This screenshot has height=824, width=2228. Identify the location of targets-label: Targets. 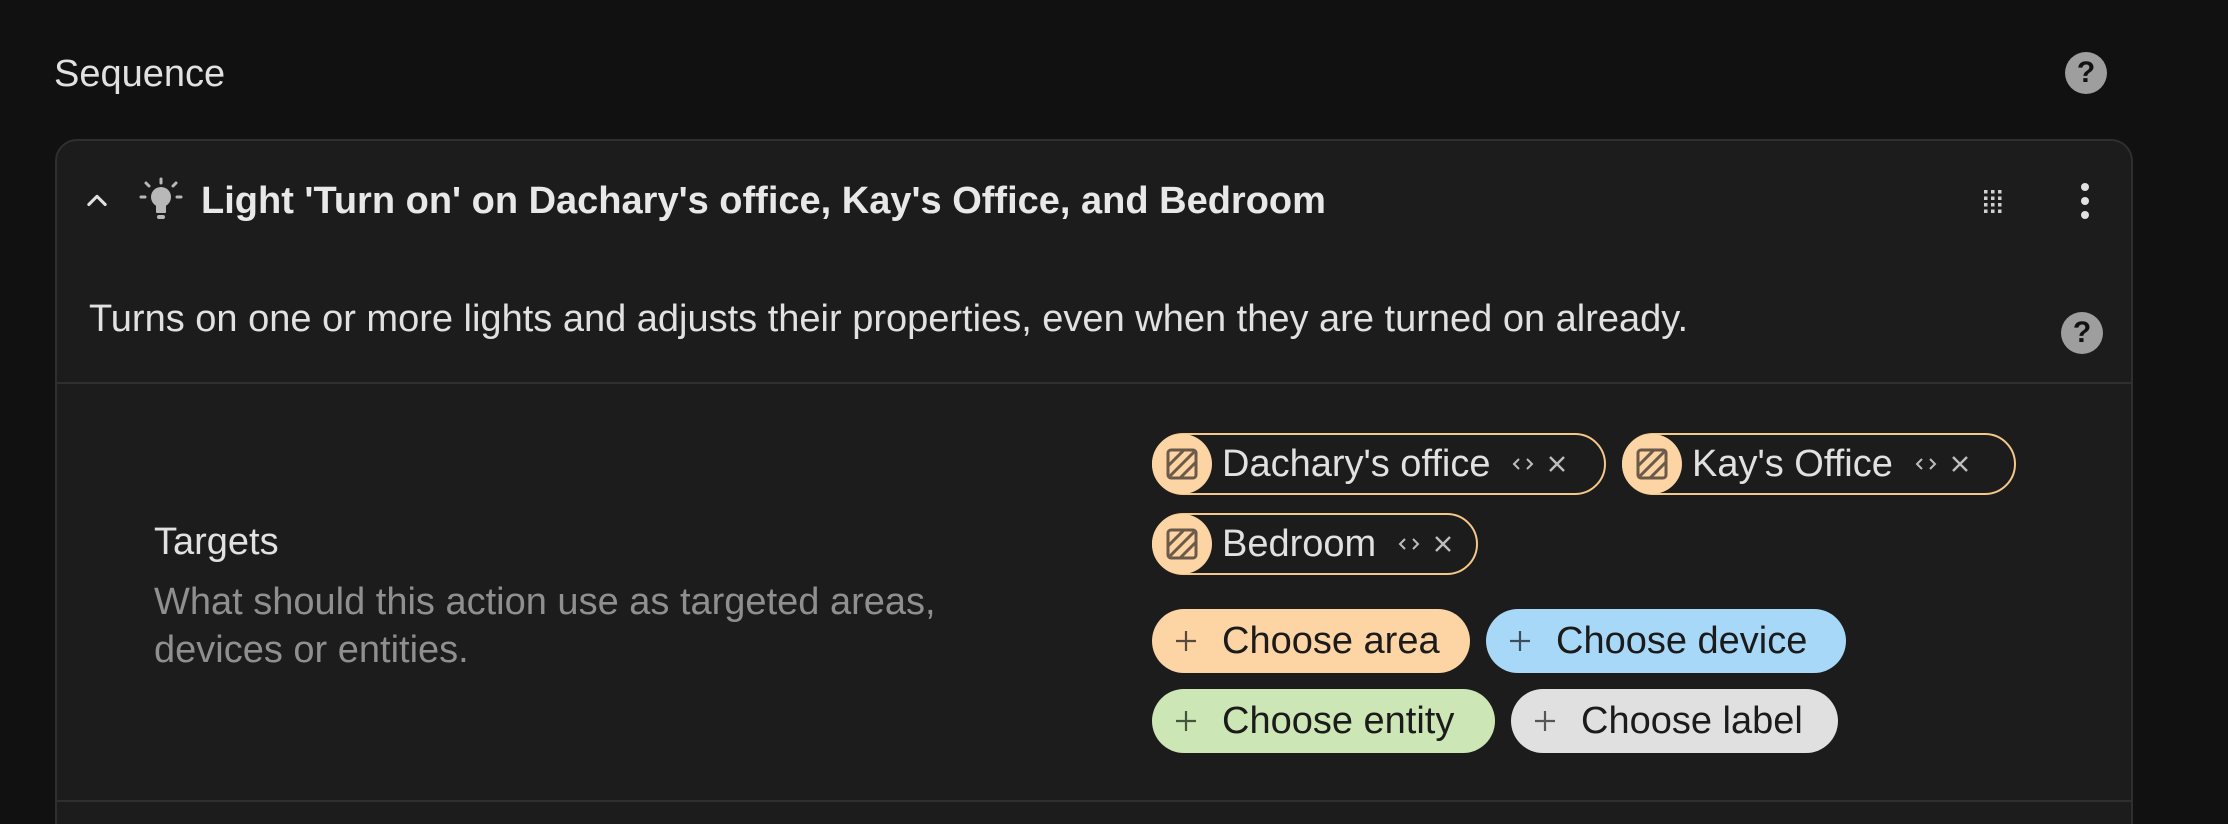
(216, 542).